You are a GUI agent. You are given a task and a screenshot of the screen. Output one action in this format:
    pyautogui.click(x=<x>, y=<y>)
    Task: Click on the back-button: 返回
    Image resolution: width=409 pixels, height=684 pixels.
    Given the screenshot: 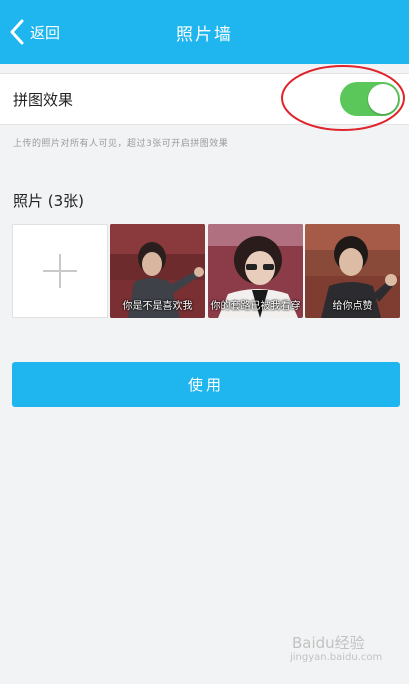 What is the action you would take?
    pyautogui.click(x=34, y=32)
    